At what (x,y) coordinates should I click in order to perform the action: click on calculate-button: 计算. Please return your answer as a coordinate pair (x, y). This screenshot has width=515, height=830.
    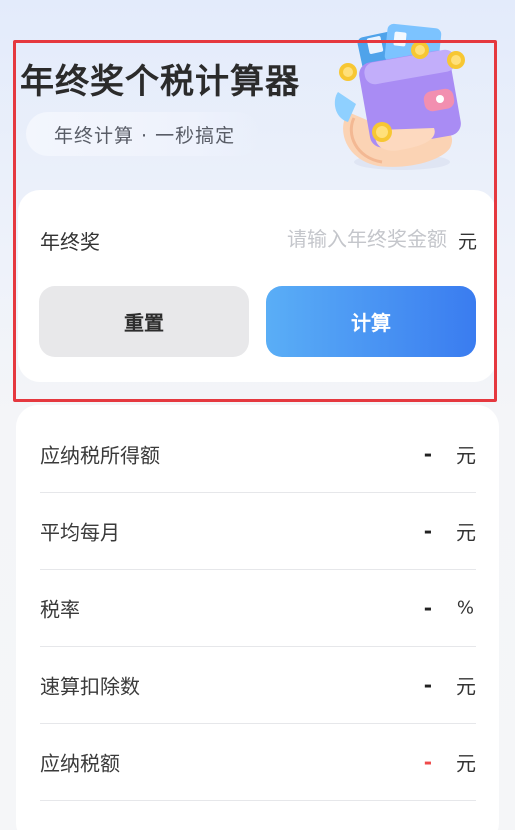
    Looking at the image, I should click on (371, 321).